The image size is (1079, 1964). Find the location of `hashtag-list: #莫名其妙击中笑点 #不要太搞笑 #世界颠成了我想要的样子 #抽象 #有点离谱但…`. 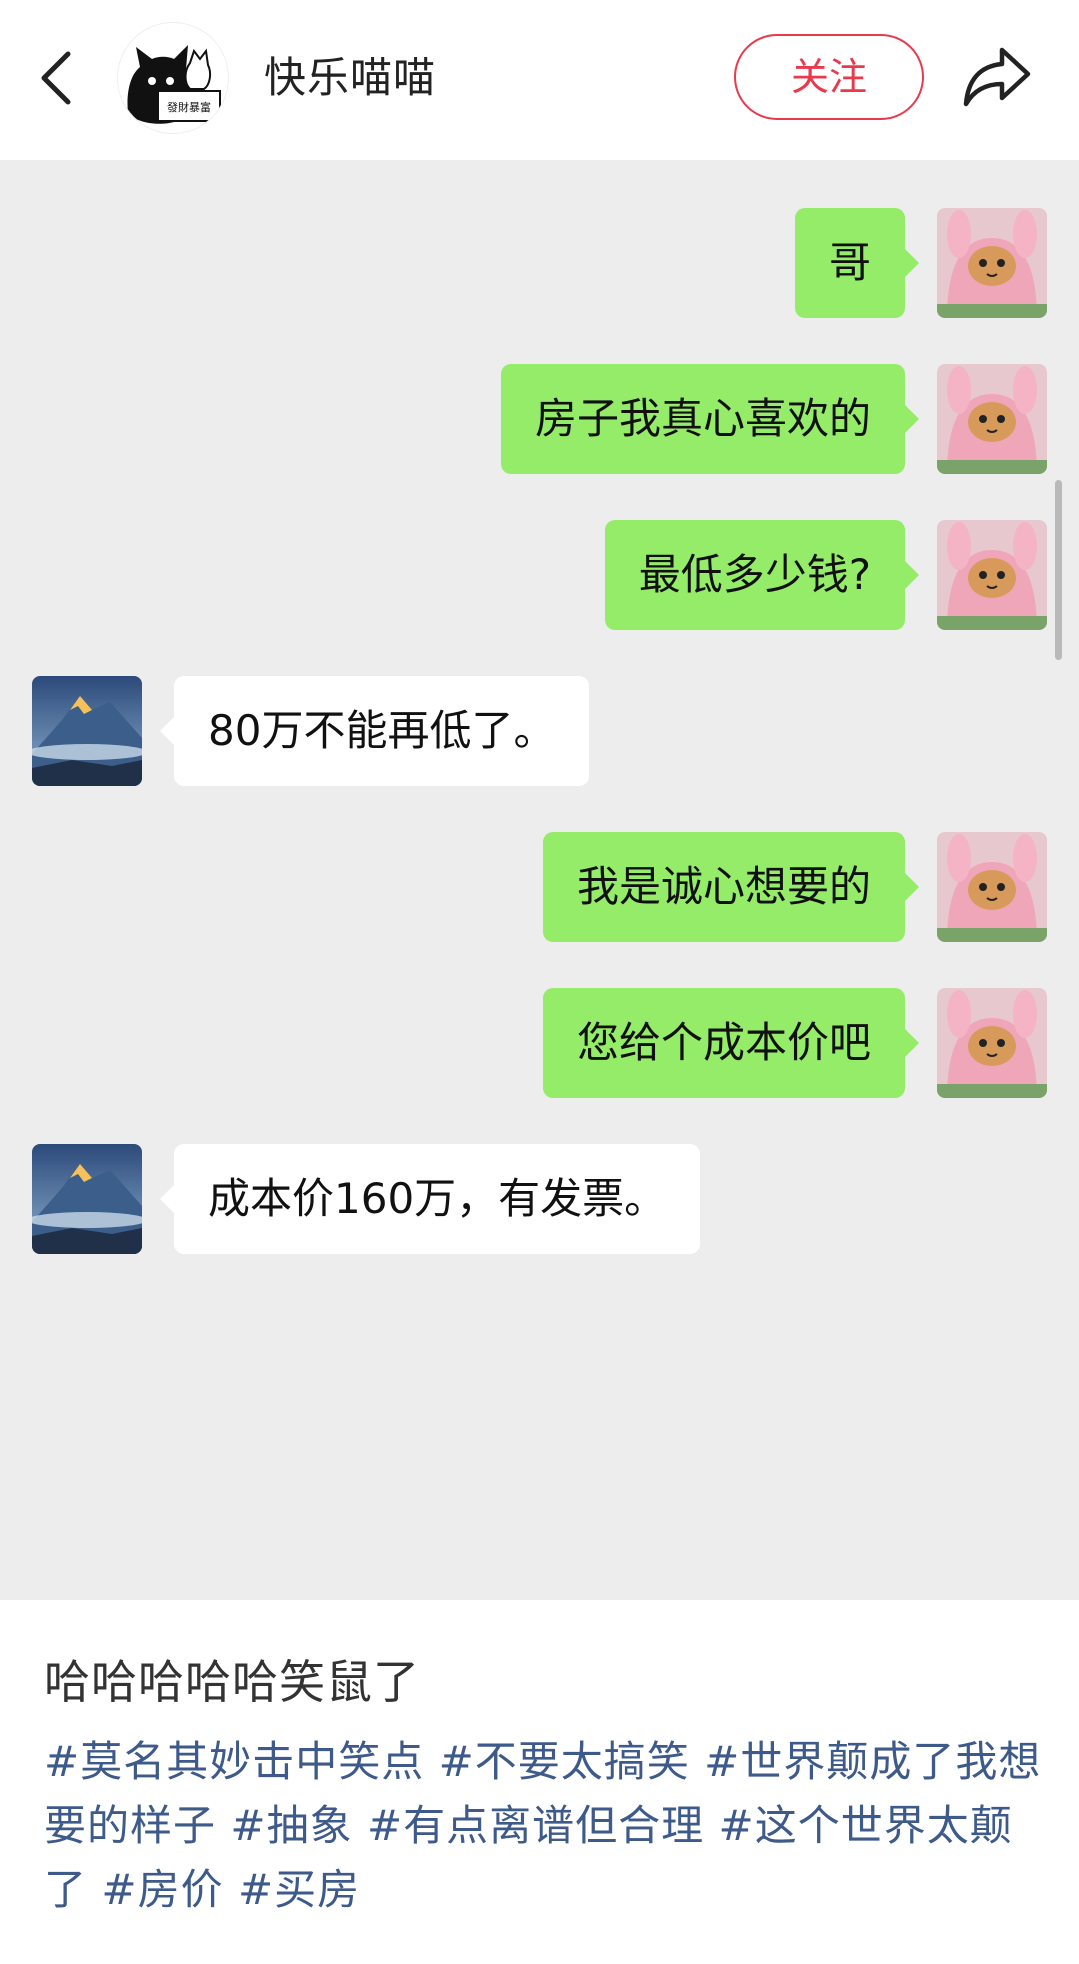

hashtag-list: #莫名其妙击中笑点 #不要太搞笑 #世界颠成了我想要的样子 #抽象 #有点离谱但… is located at coordinates (544, 1826).